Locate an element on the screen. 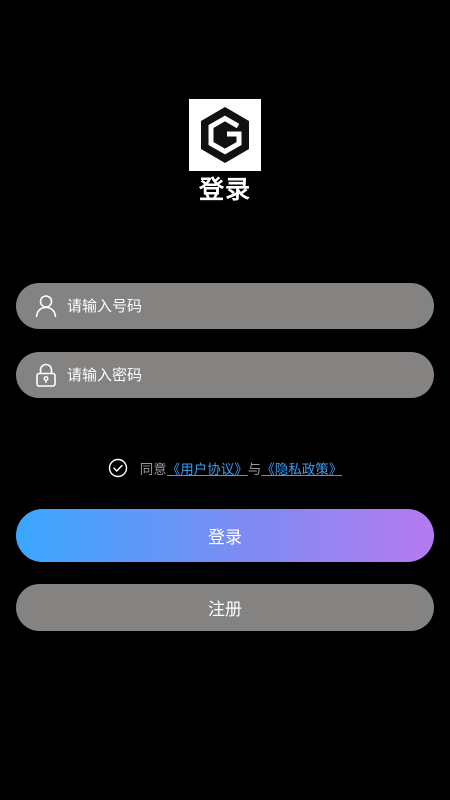 The height and width of the screenshot is (800, 450). check-circle-icon is located at coordinates (117, 468).